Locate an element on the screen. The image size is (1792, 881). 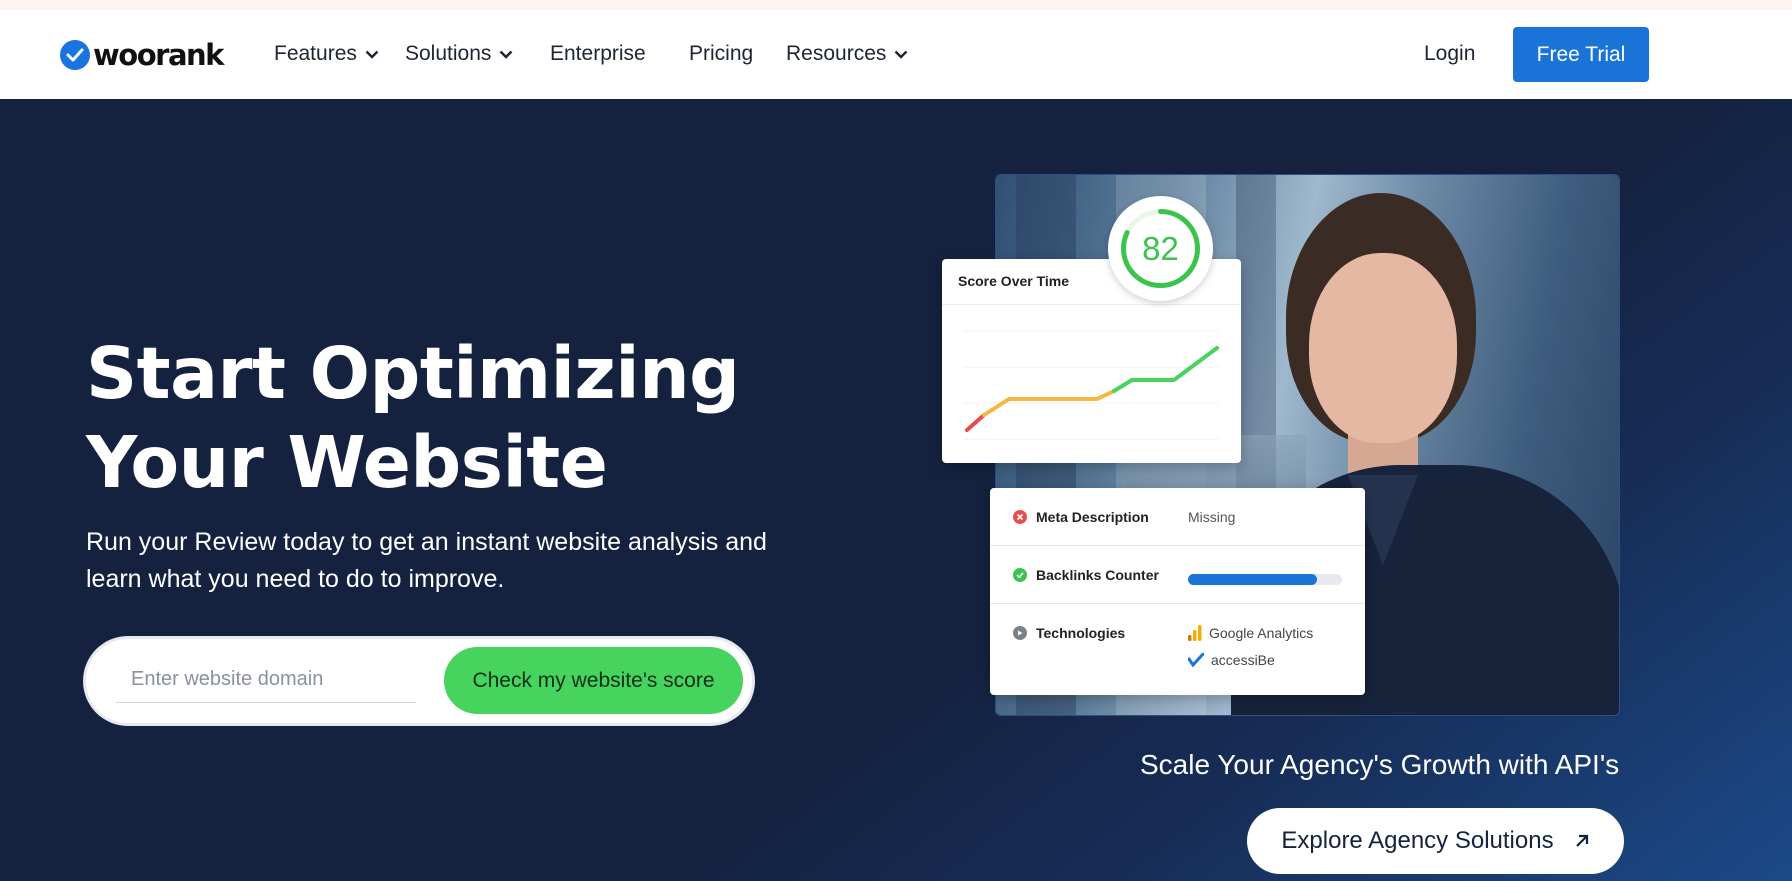
nav-resources-label: Resources is located at coordinates (836, 53).